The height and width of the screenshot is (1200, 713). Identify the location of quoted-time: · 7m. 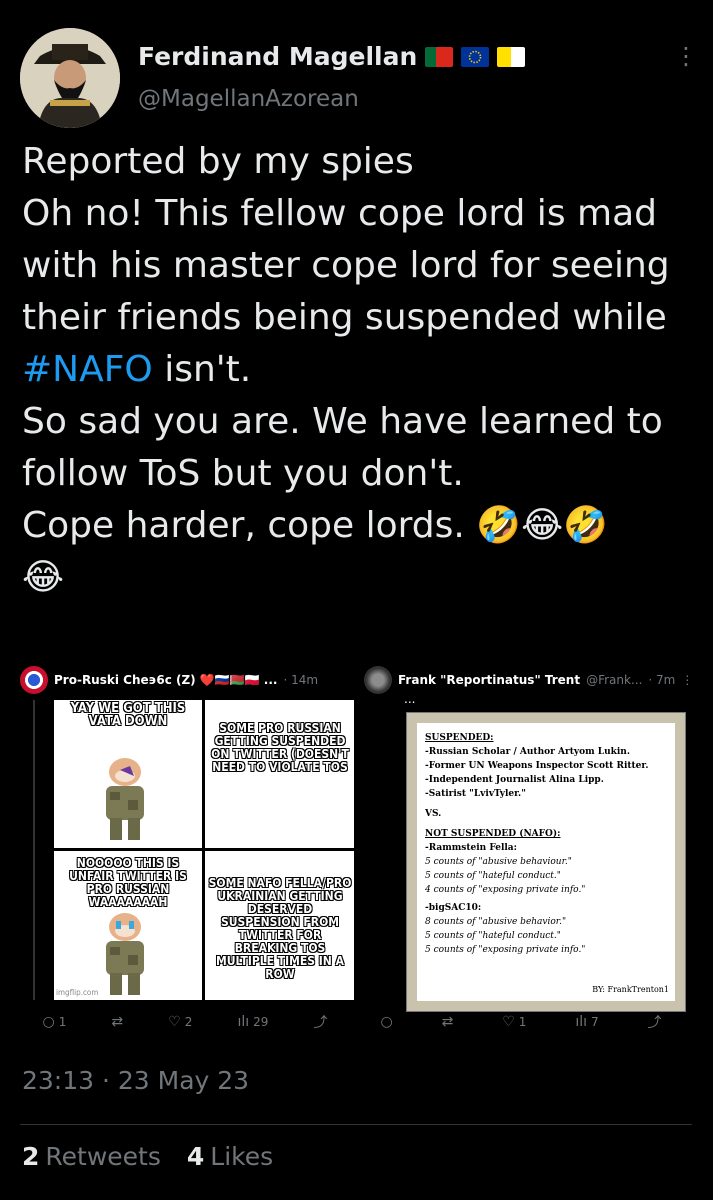
(662, 680).